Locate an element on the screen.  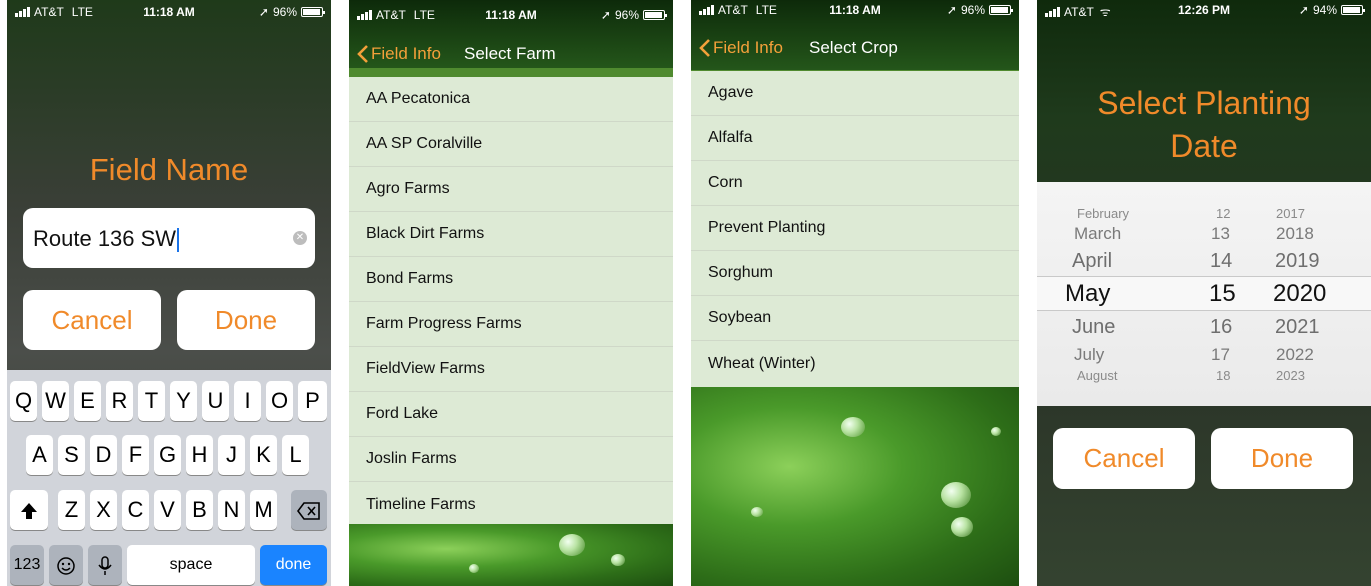
key-z: Z is located at coordinates (71, 510).